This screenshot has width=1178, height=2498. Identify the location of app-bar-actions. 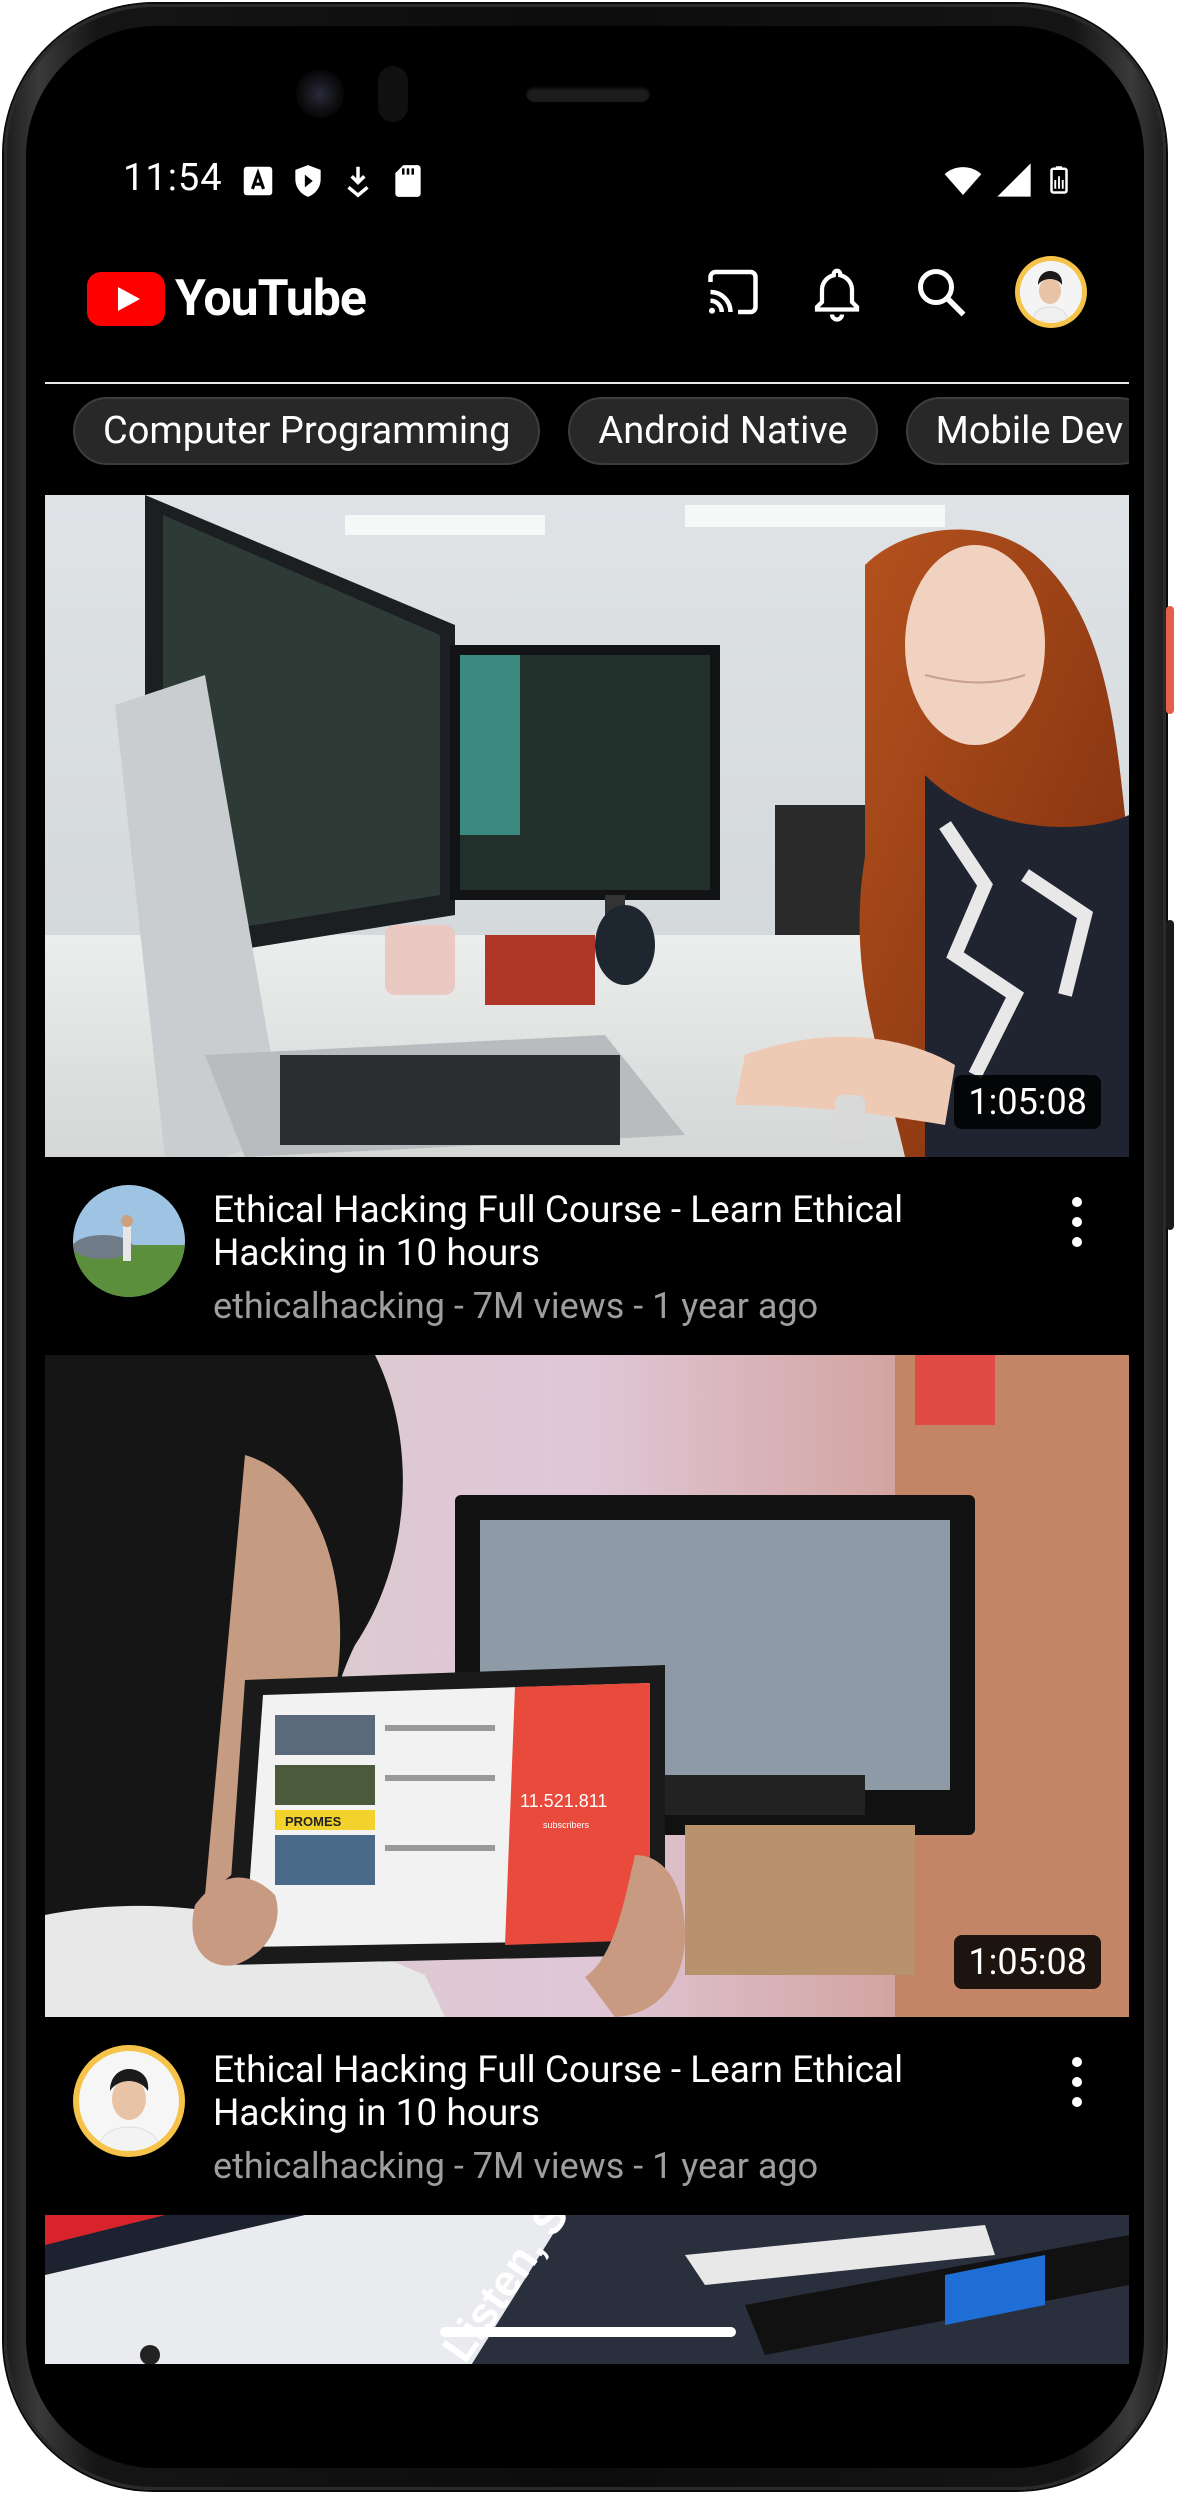
(895, 292).